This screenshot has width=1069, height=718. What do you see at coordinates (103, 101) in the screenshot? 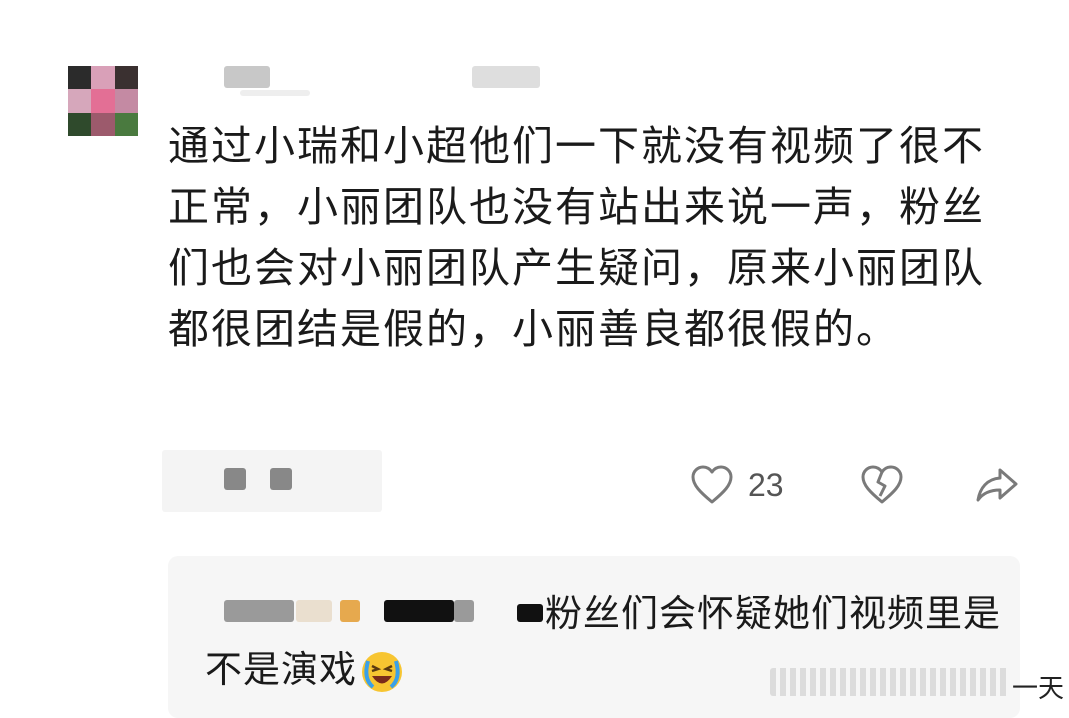
I see `avatar` at bounding box center [103, 101].